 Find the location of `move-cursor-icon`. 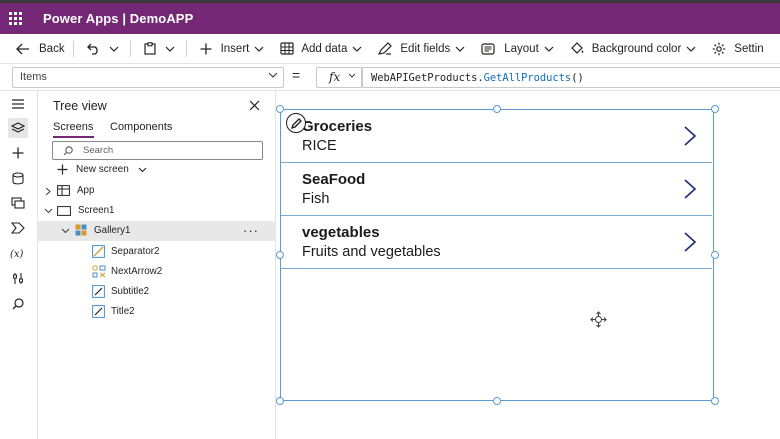

move-cursor-icon is located at coordinates (598, 319).